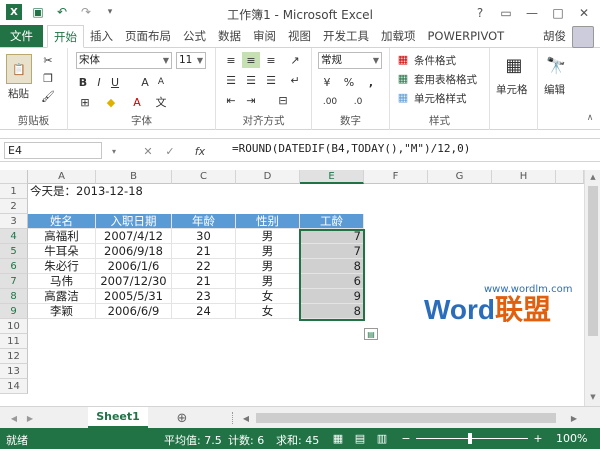 The height and width of the screenshot is (449, 600). I want to click on font-color-icon: A, so click(137, 102).